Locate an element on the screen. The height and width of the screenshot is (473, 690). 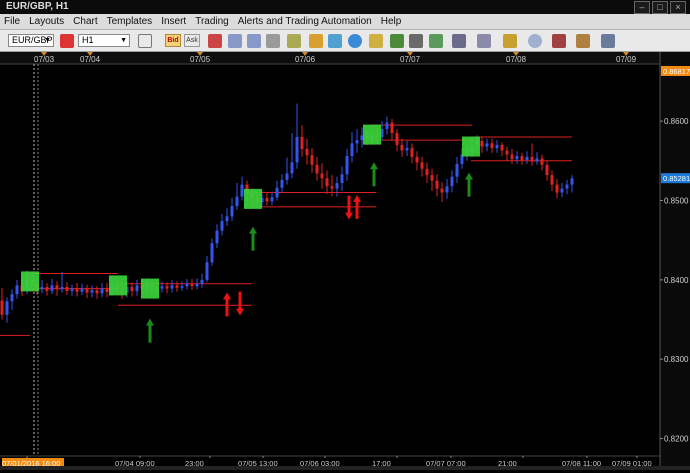
cursor-icon is located at coordinates (294, 41).